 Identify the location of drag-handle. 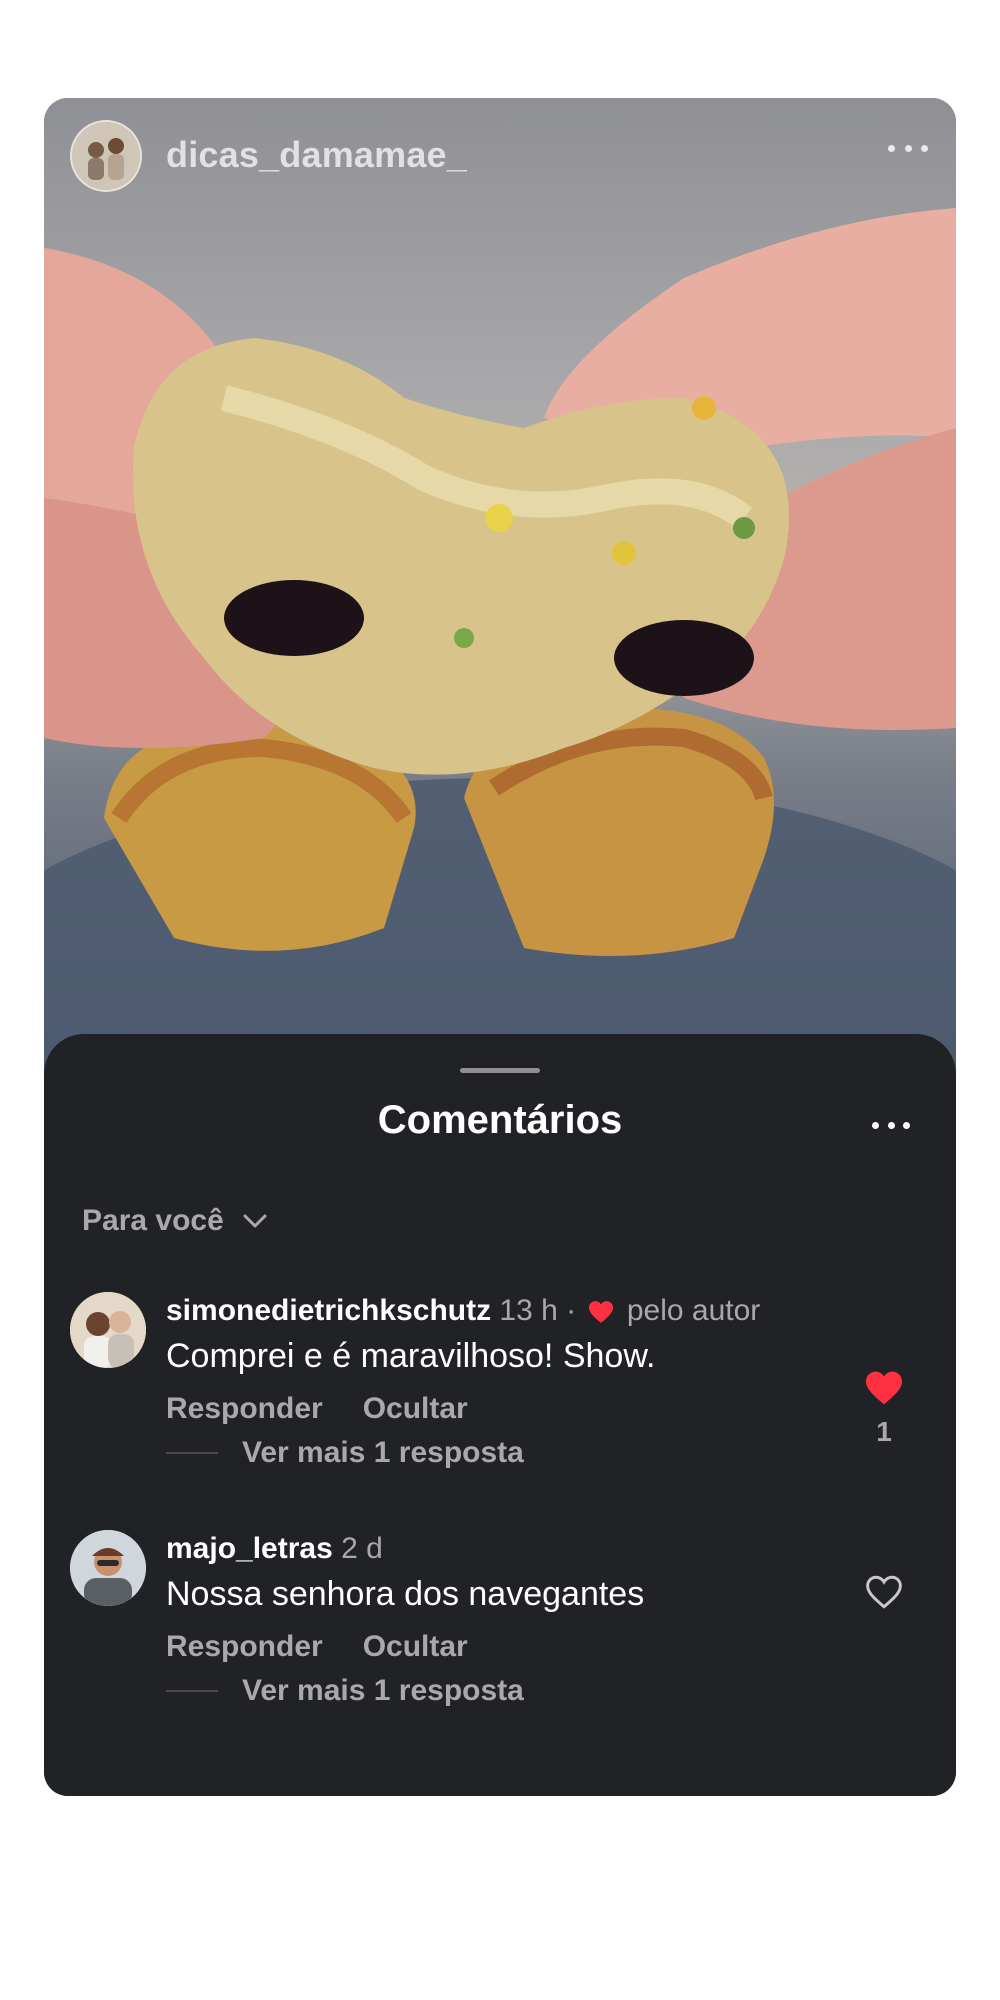
(500, 1070).